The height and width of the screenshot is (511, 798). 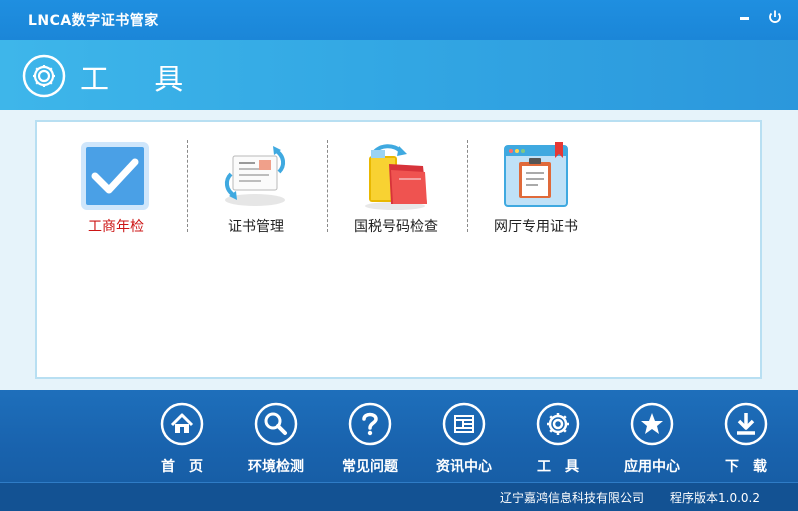 I want to click on tool-label: 证书管理, so click(x=256, y=227).